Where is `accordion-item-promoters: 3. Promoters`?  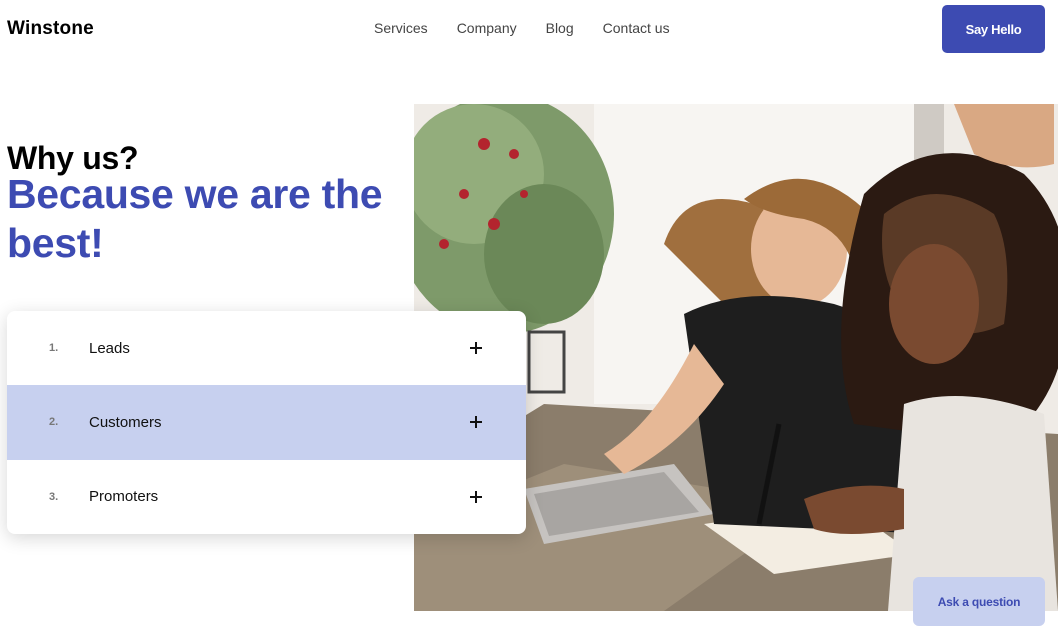 accordion-item-promoters: 3. Promoters is located at coordinates (266, 497).